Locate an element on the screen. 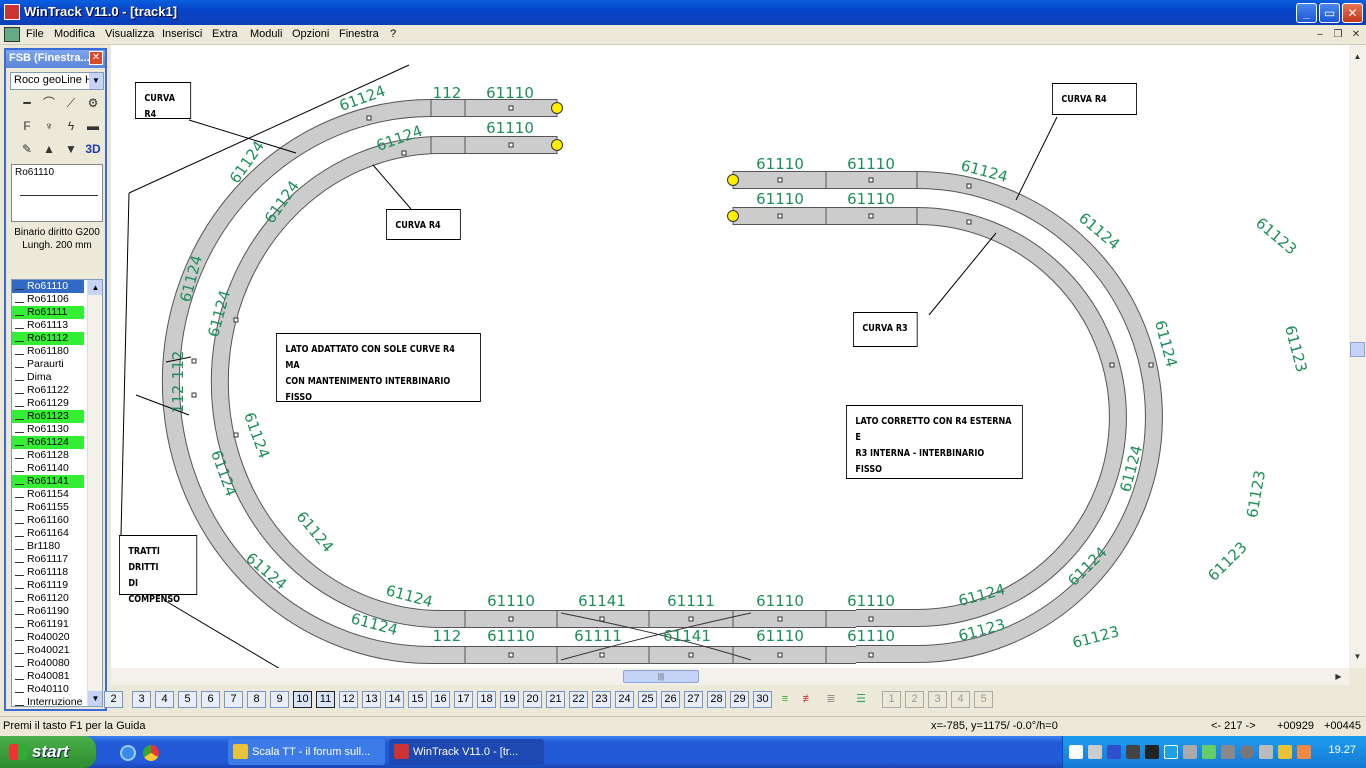 The image size is (1366, 768). layer-button-27: 27 is located at coordinates (693, 699).